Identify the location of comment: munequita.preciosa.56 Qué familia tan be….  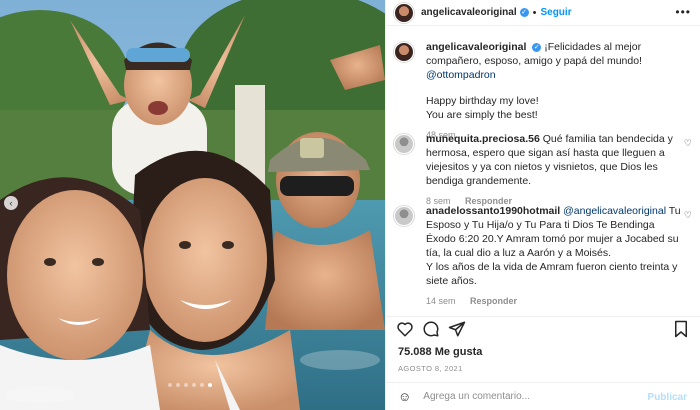
(544, 169).